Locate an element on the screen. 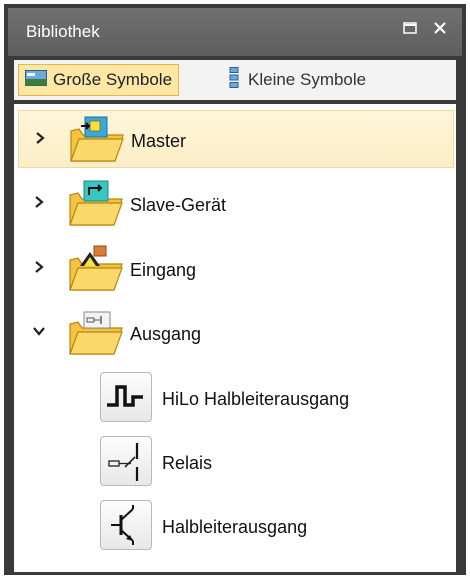  tree-item-label: Ausgang is located at coordinates (166, 334).